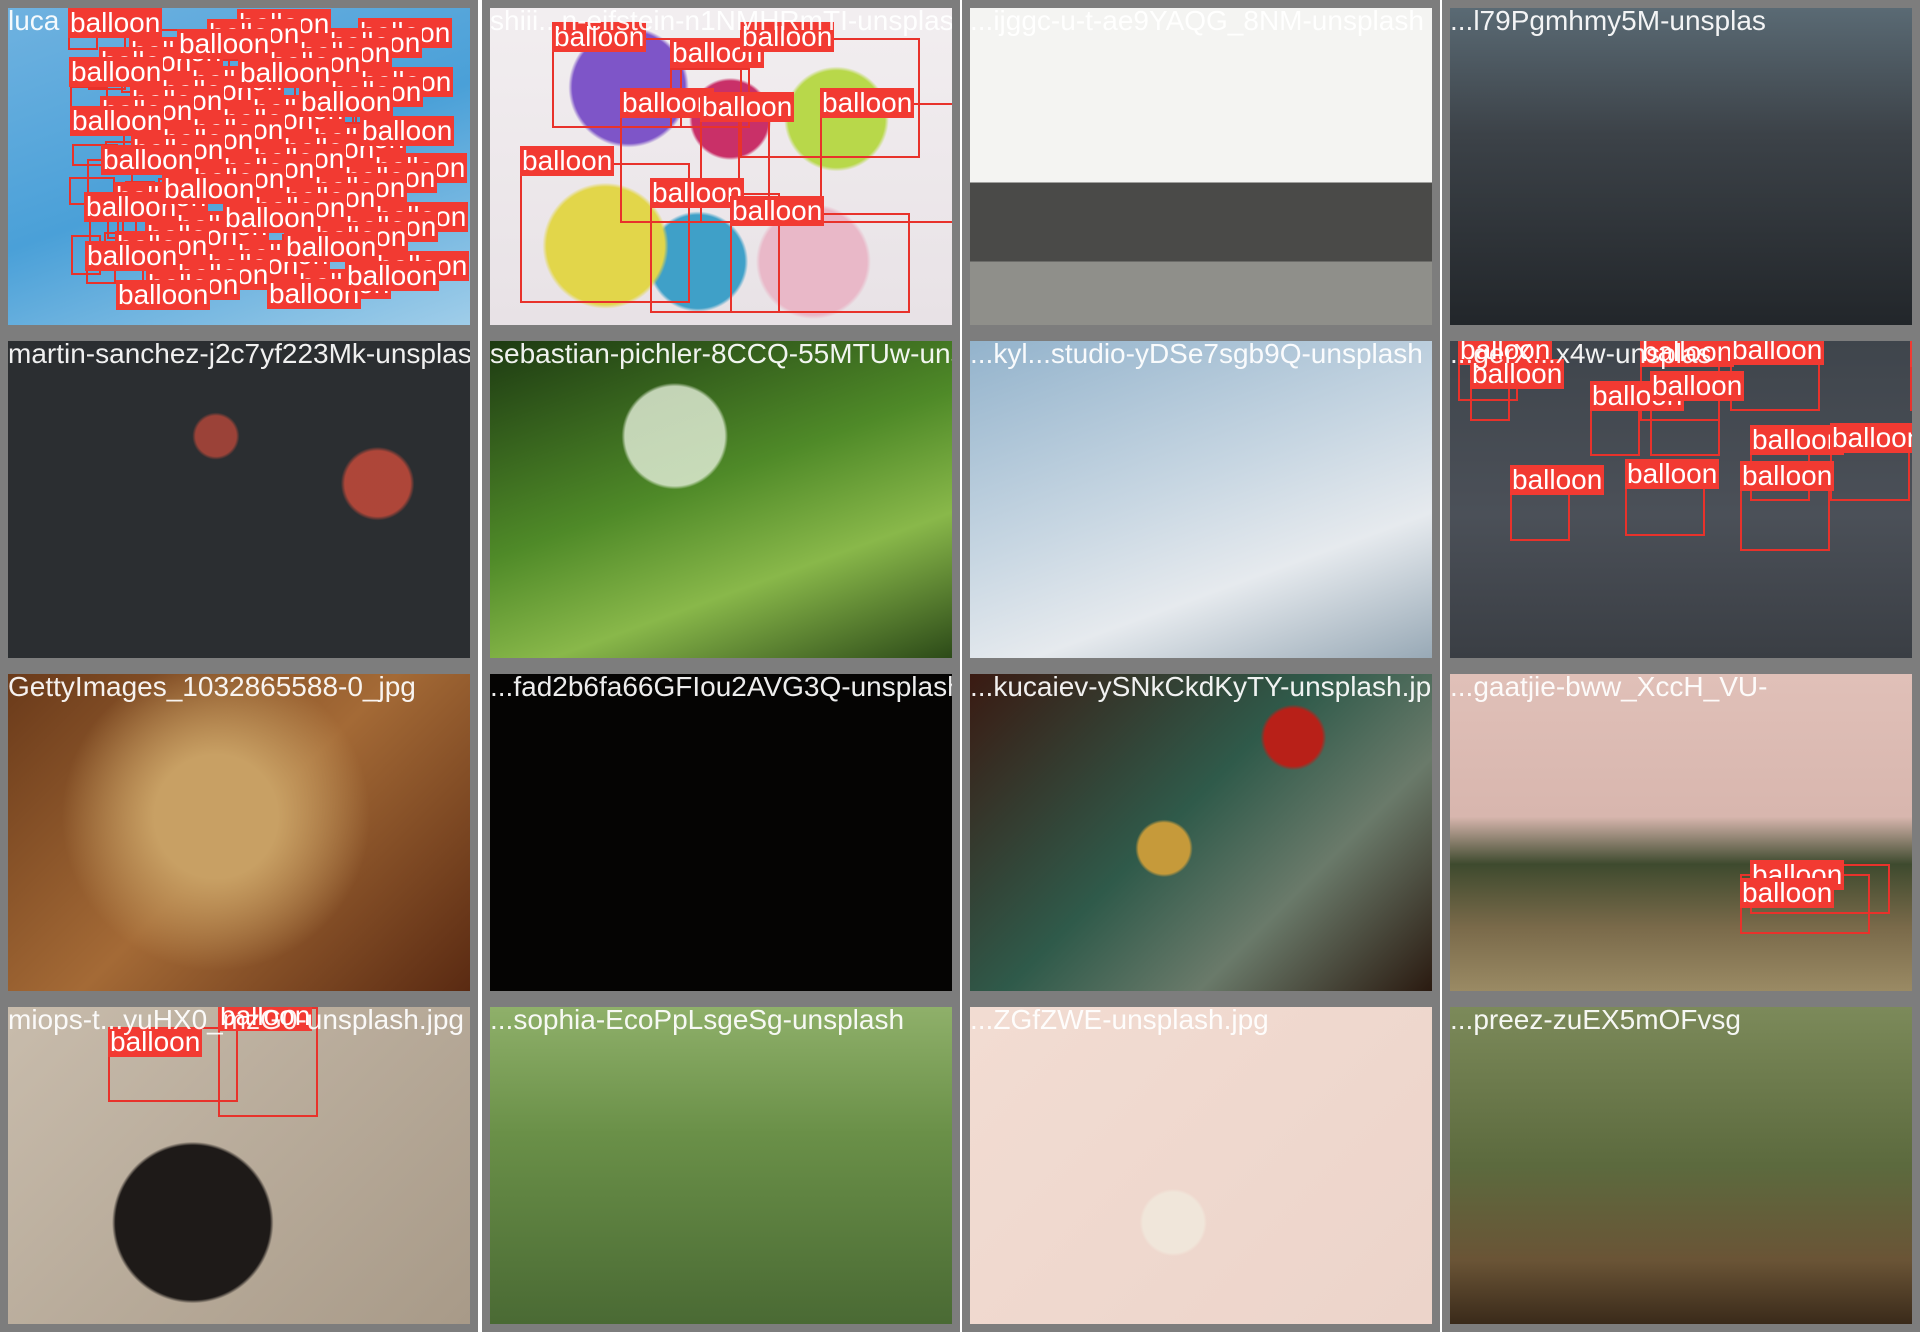 The image size is (1920, 1332). What do you see at coordinates (34, 20) in the screenshot?
I see `tile-filename: luca` at bounding box center [34, 20].